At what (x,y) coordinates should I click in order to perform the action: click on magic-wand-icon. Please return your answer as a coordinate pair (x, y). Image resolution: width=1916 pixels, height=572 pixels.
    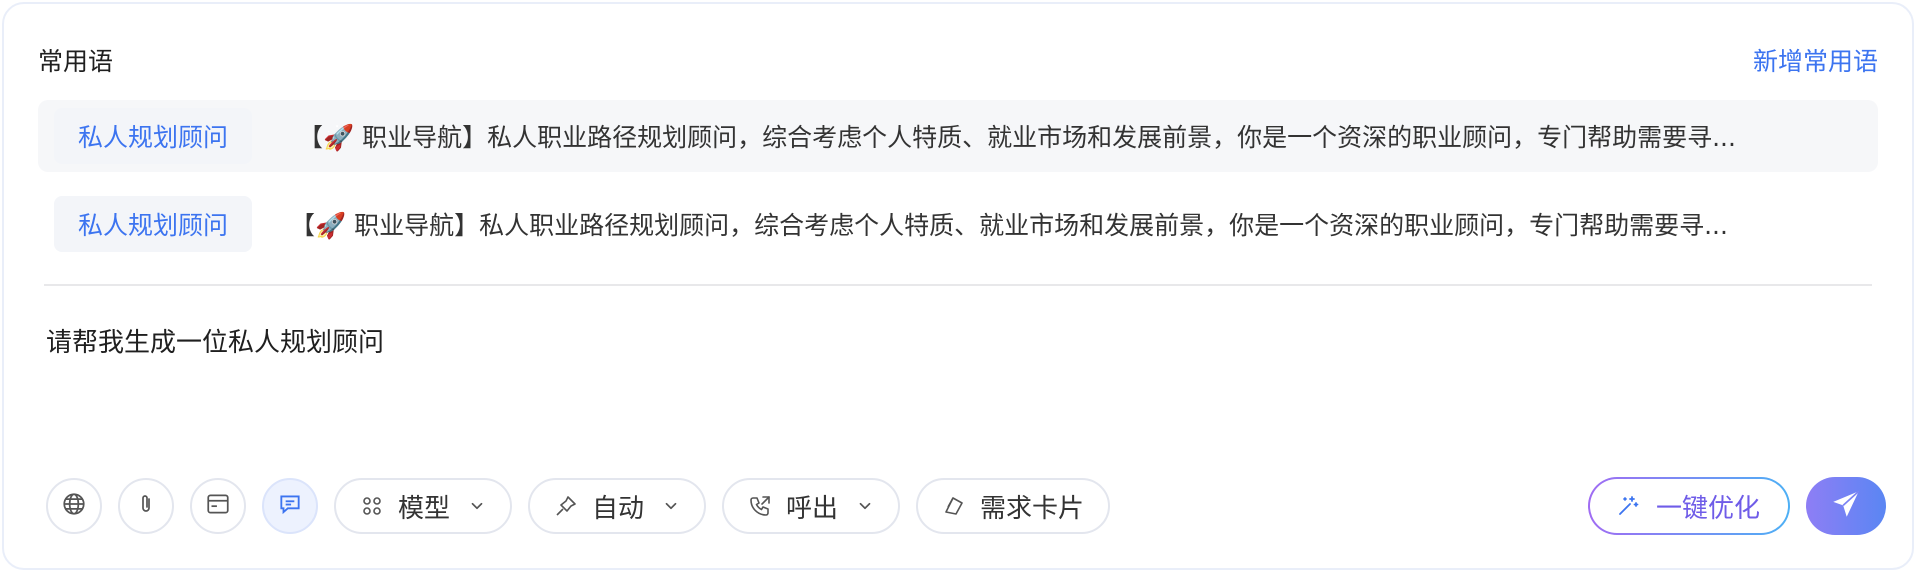
    Looking at the image, I should click on (1628, 506).